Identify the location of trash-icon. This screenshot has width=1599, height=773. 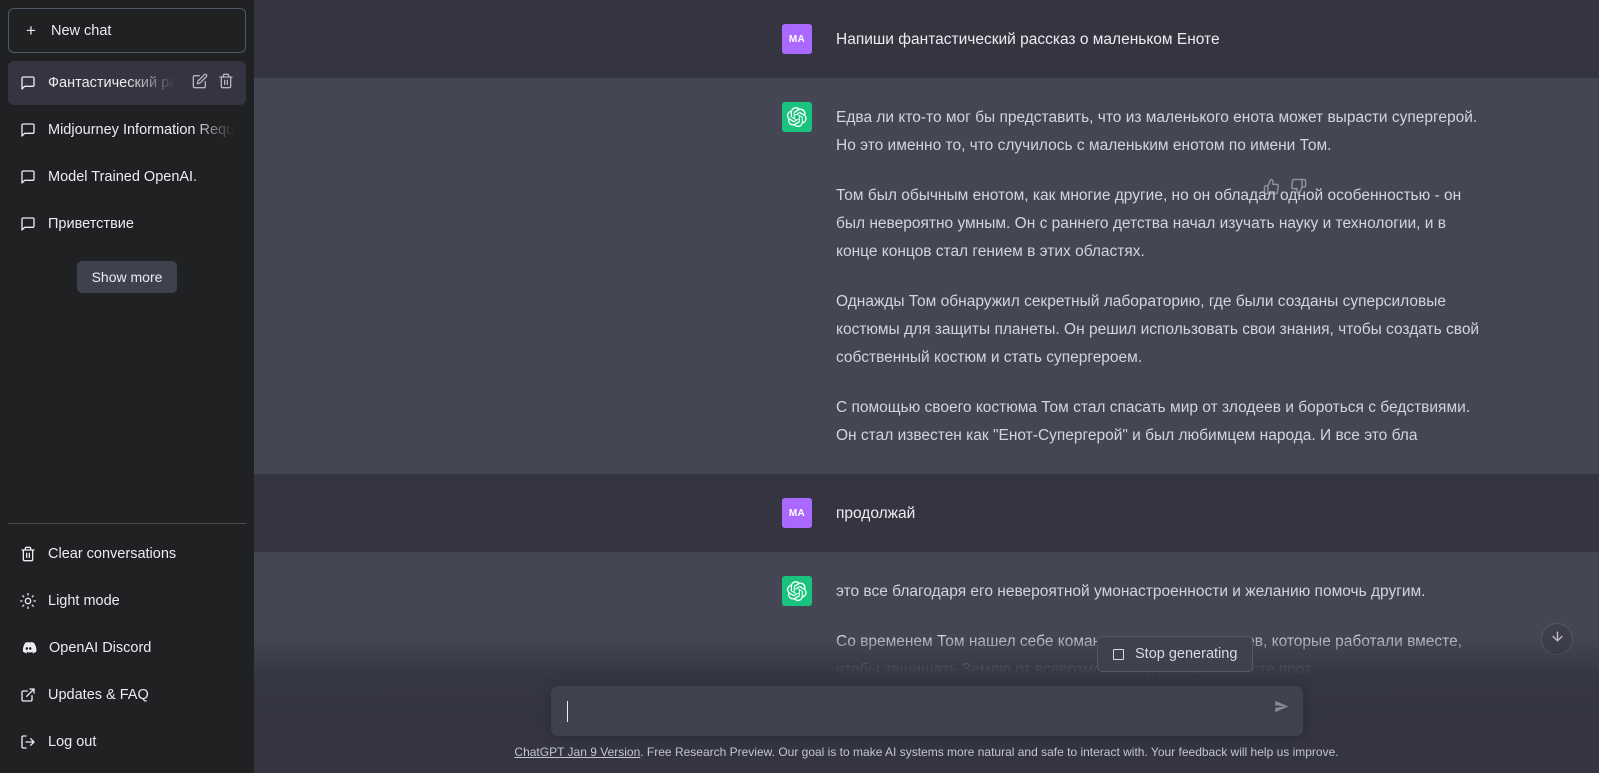
(28, 554).